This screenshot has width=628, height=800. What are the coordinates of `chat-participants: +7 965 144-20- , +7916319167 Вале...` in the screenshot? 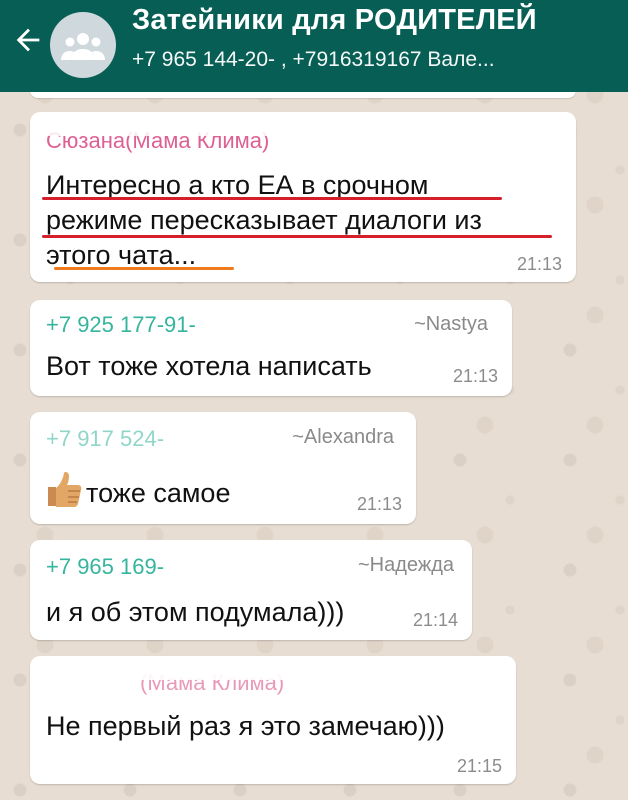 It's located at (313, 60).